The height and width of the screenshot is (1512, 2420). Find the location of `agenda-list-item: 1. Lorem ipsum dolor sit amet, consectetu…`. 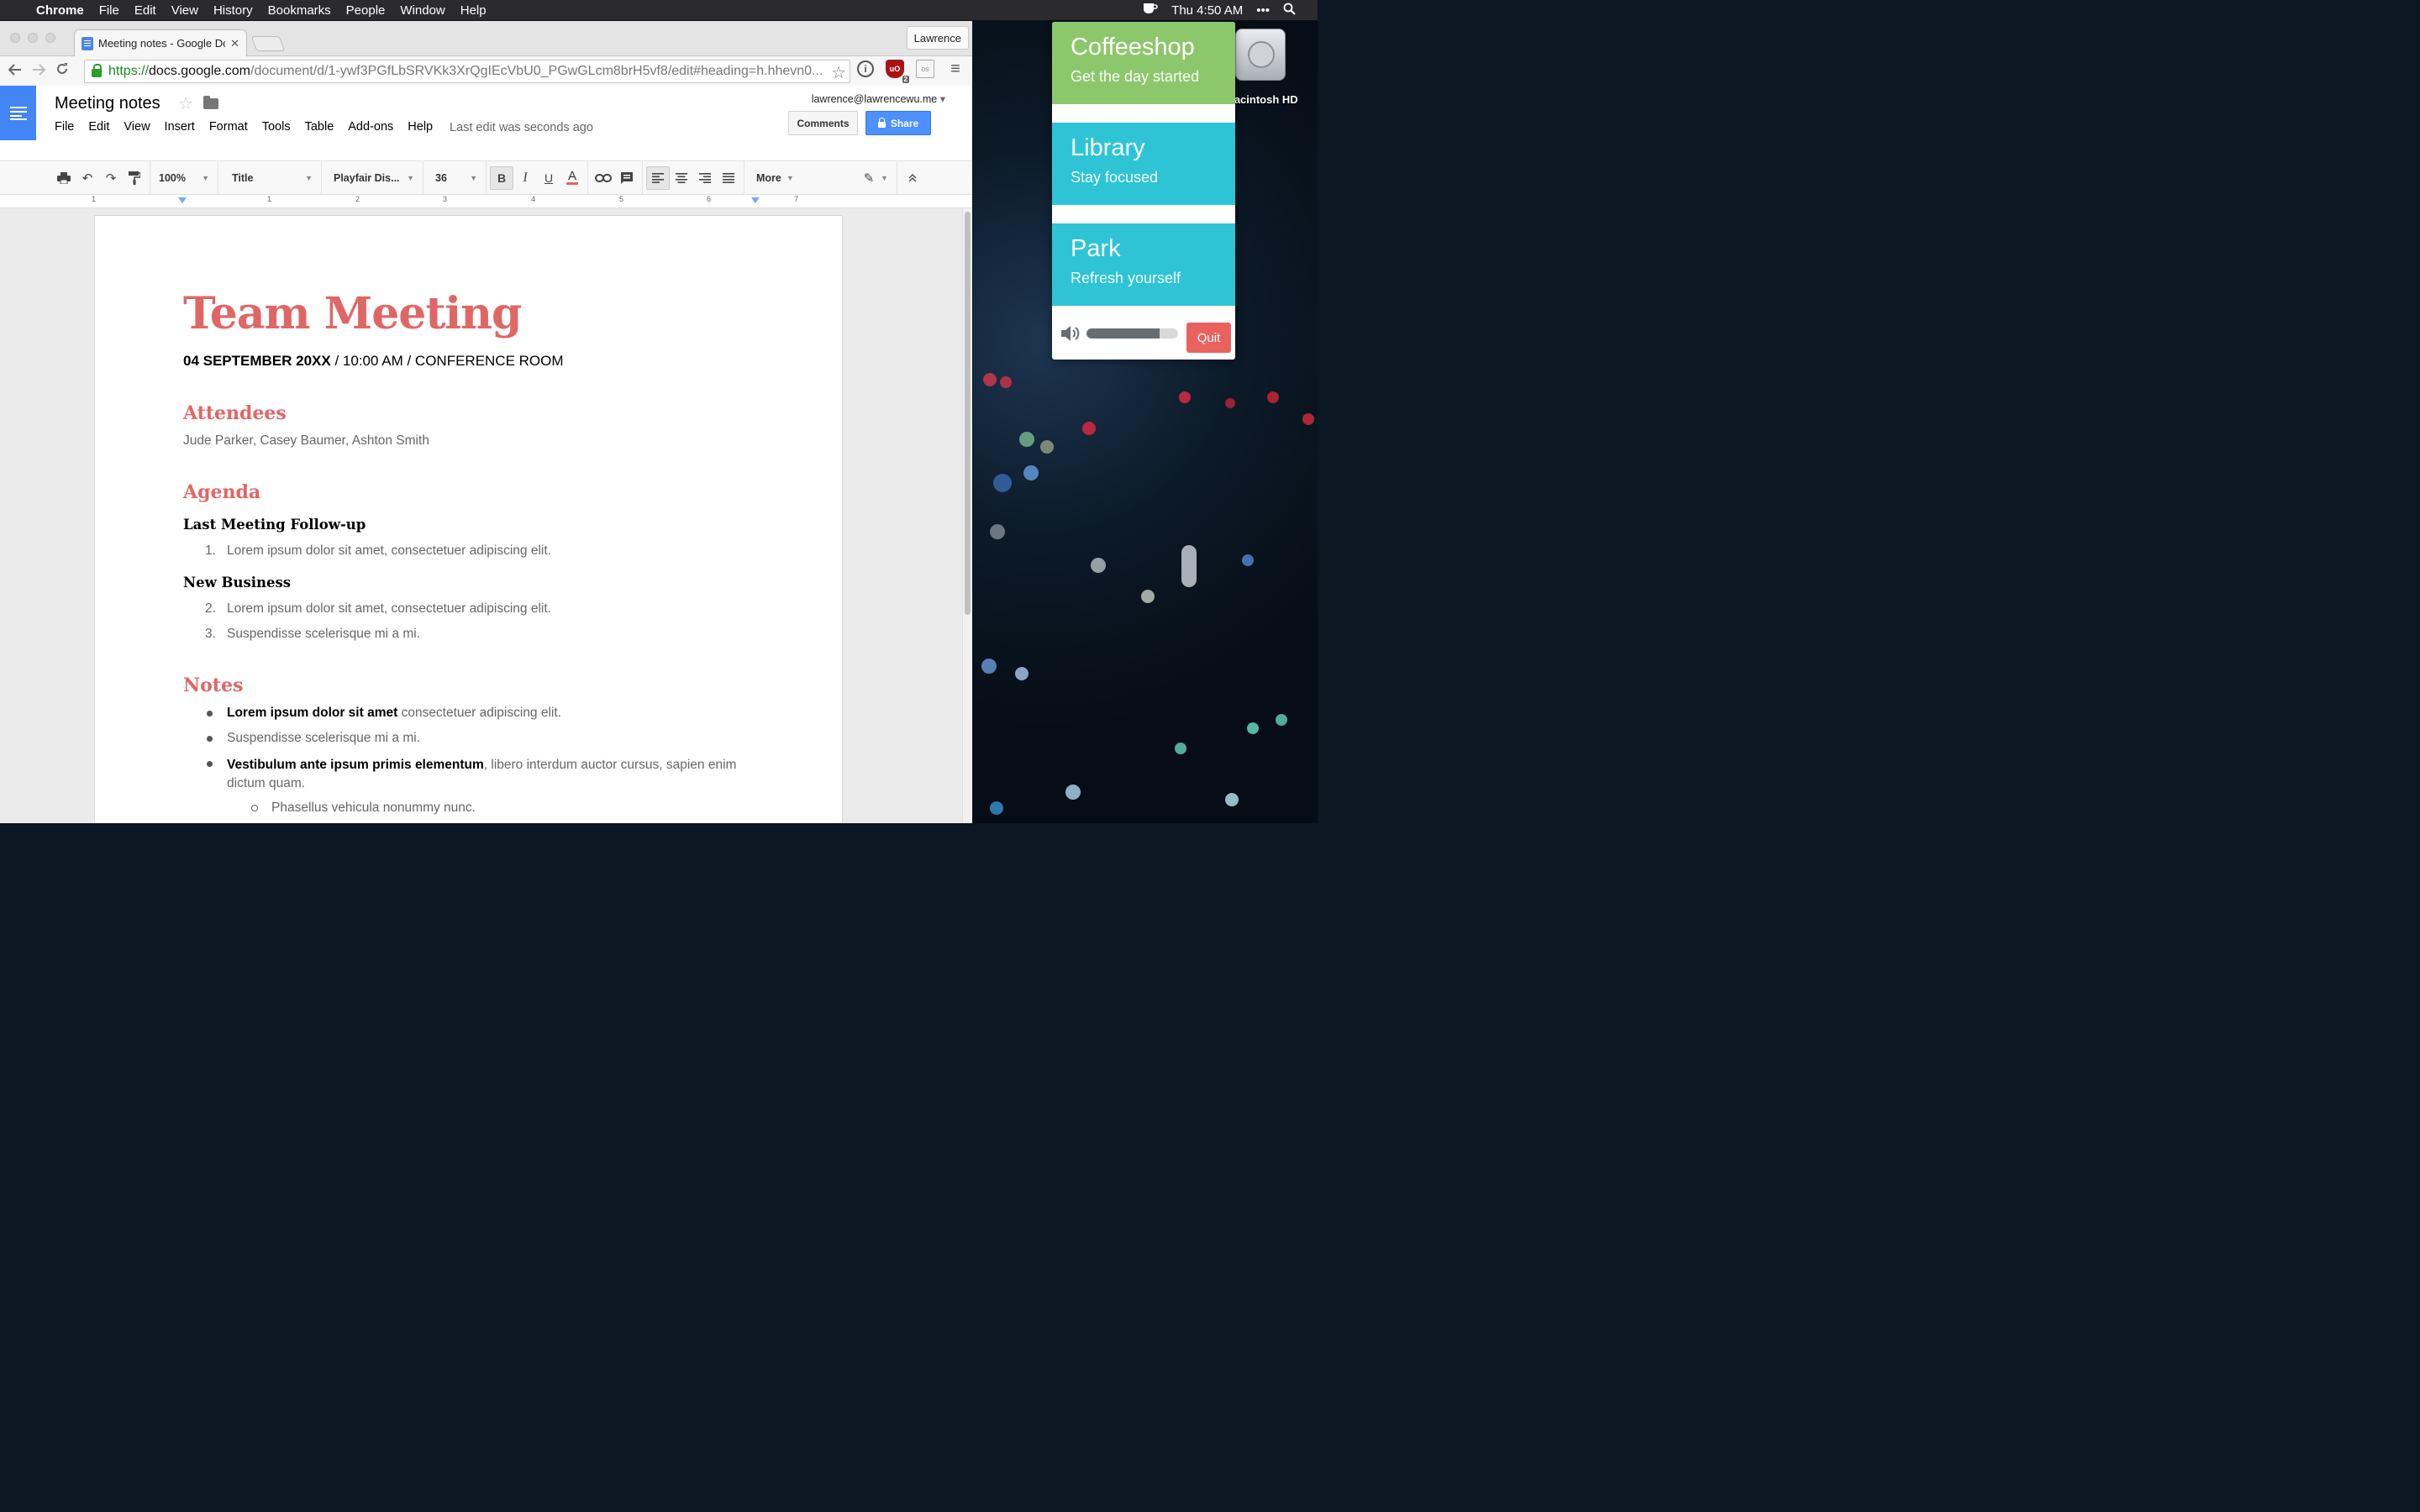

agenda-list-item: 1. Lorem ipsum dolor sit amet, consectetu… is located at coordinates (378, 551).